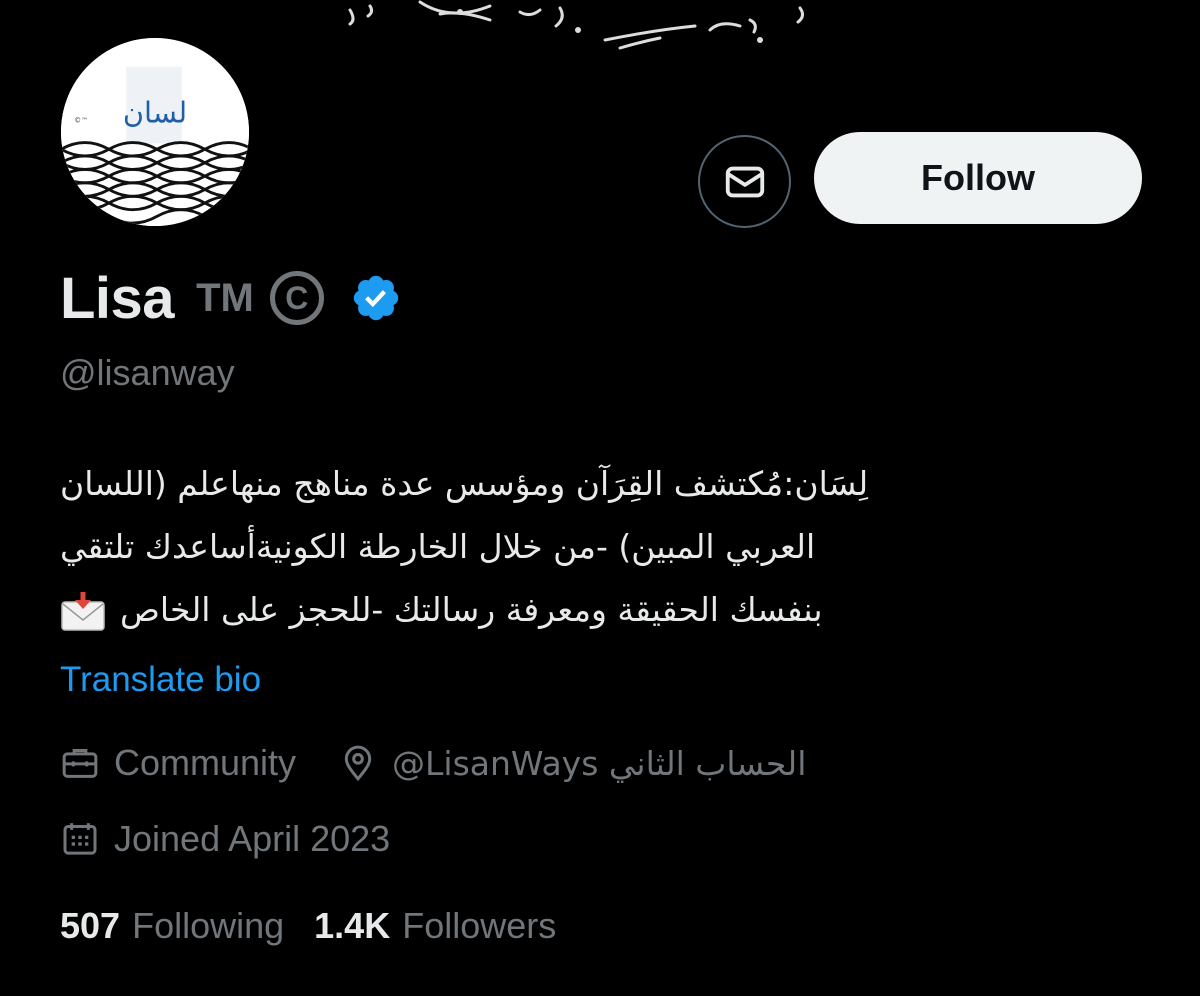 The height and width of the screenshot is (996, 1200). I want to click on trademark-suffix: TM, so click(225, 297).